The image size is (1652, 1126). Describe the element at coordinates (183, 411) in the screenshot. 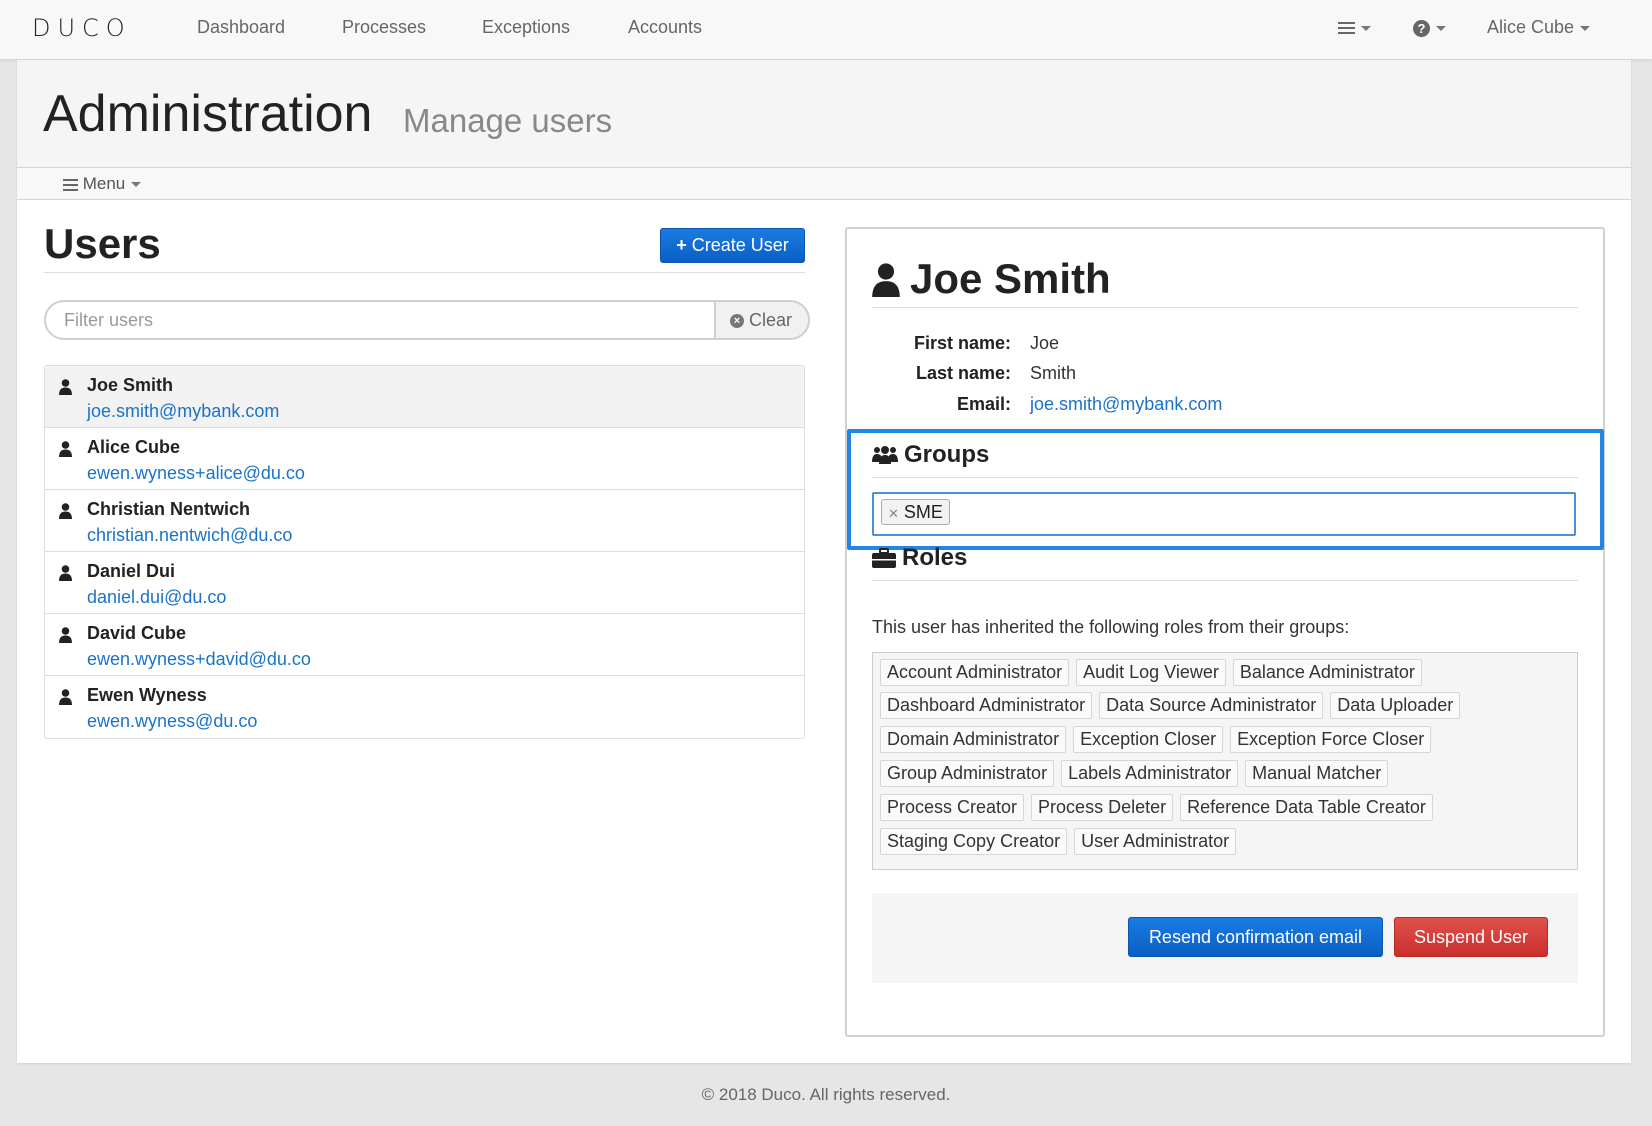

I see `user-email: joe.smith@mybank.com` at that location.